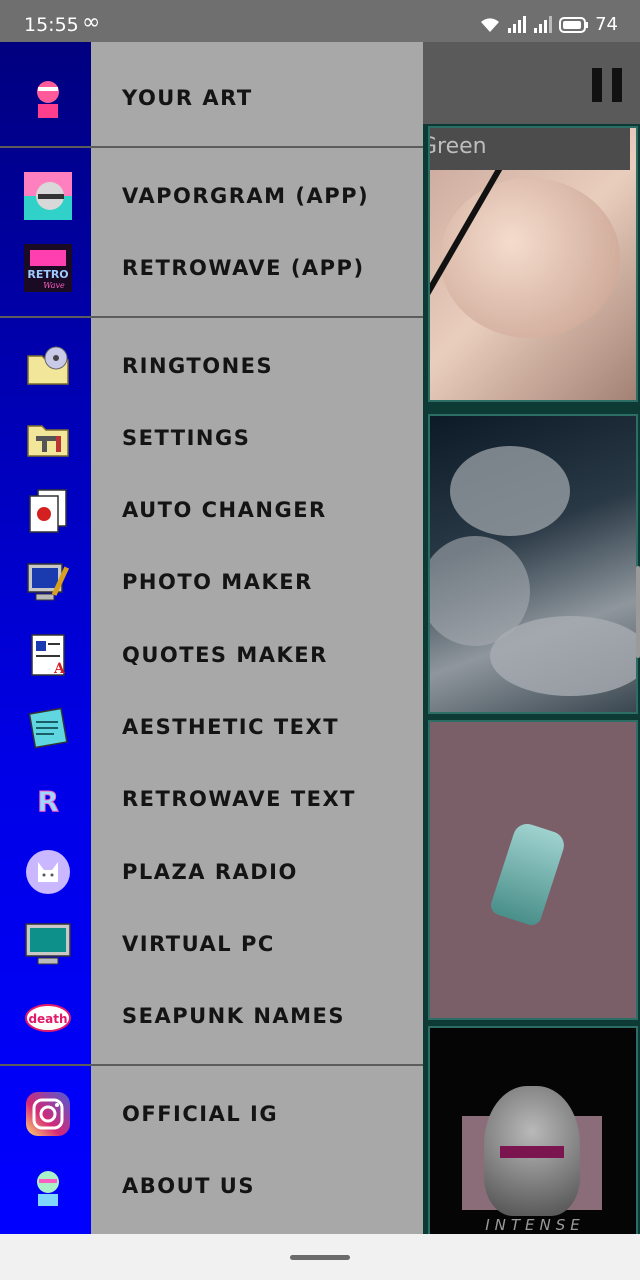  I want to click on folder-cd-icon, so click(48, 366).